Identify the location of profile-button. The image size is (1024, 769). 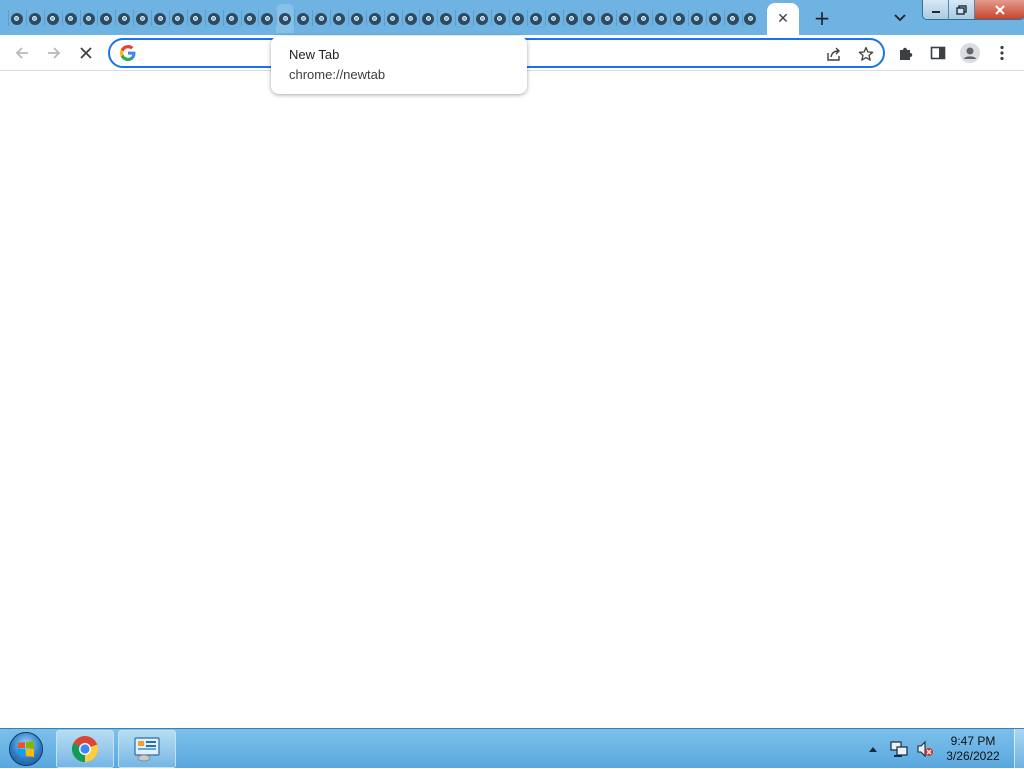
(970, 53).